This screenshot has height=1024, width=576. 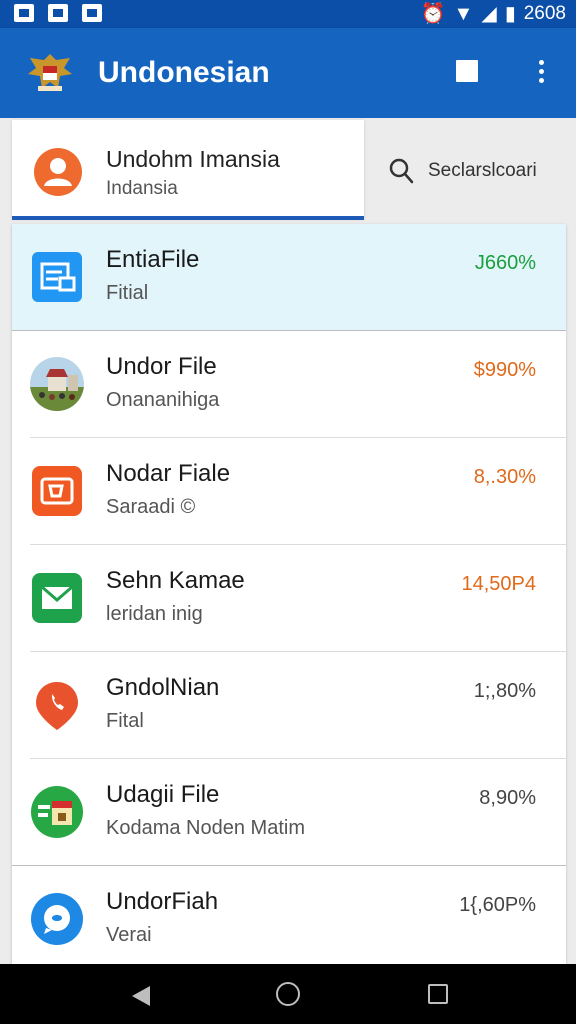 I want to click on item-subtitle: Kodama Noden Matim, so click(x=205, y=828).